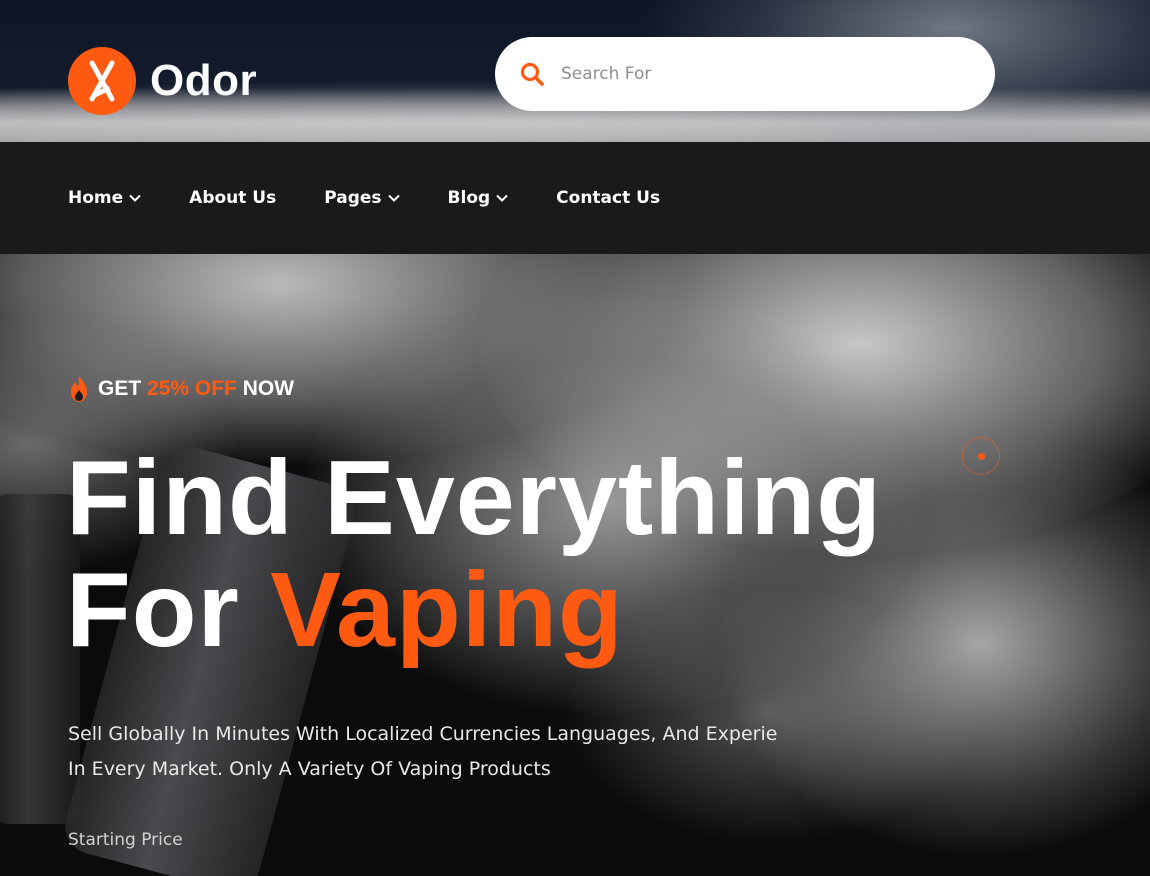  Describe the element at coordinates (981, 456) in the screenshot. I see `decorative-dot-ring` at that location.